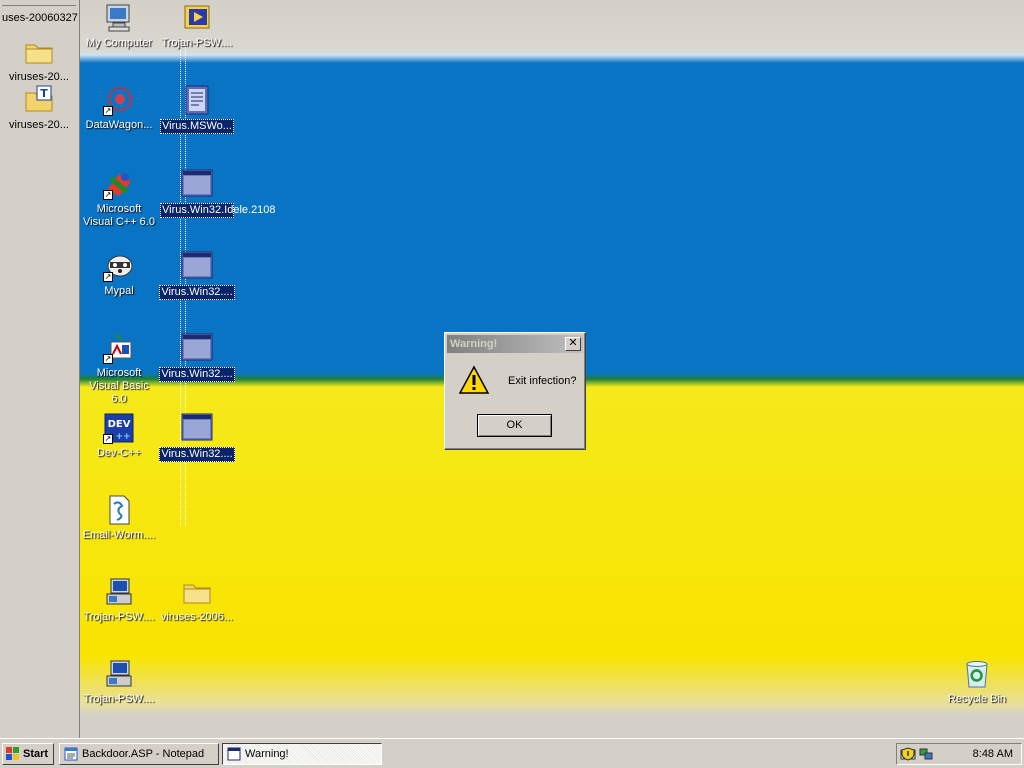 Image resolution: width=1024 pixels, height=768 pixels. Describe the element at coordinates (515, 391) in the screenshot. I see `warning-dialog: Warning! ✕ Exit infection? OK` at that location.